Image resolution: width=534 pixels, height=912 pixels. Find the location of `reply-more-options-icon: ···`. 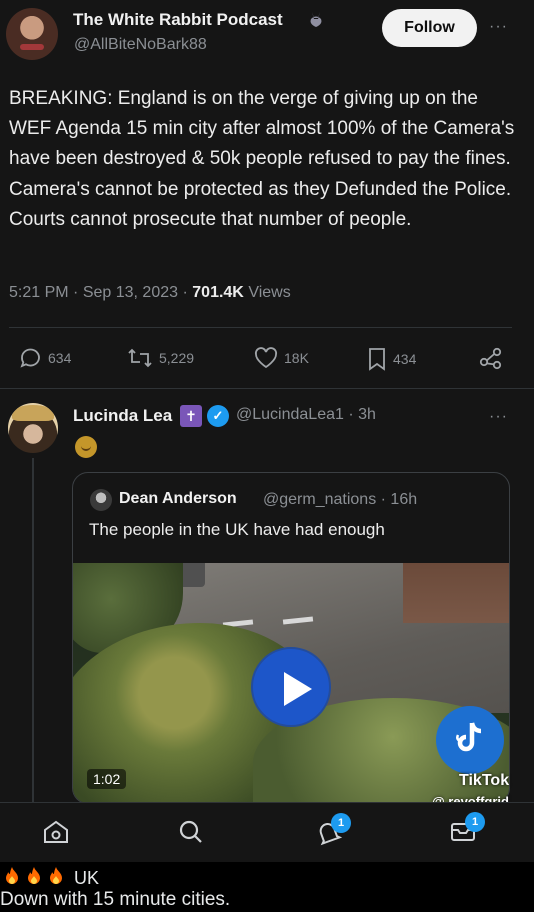

reply-more-options-icon: ··· is located at coordinates (498, 417).